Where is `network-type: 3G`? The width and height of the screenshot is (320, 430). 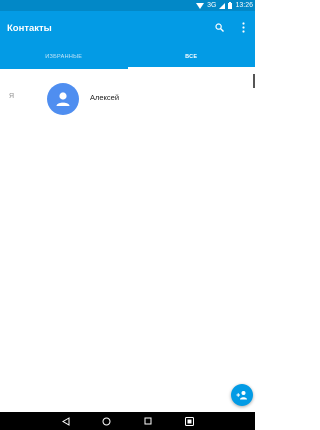
network-type: 3G is located at coordinates (212, 5).